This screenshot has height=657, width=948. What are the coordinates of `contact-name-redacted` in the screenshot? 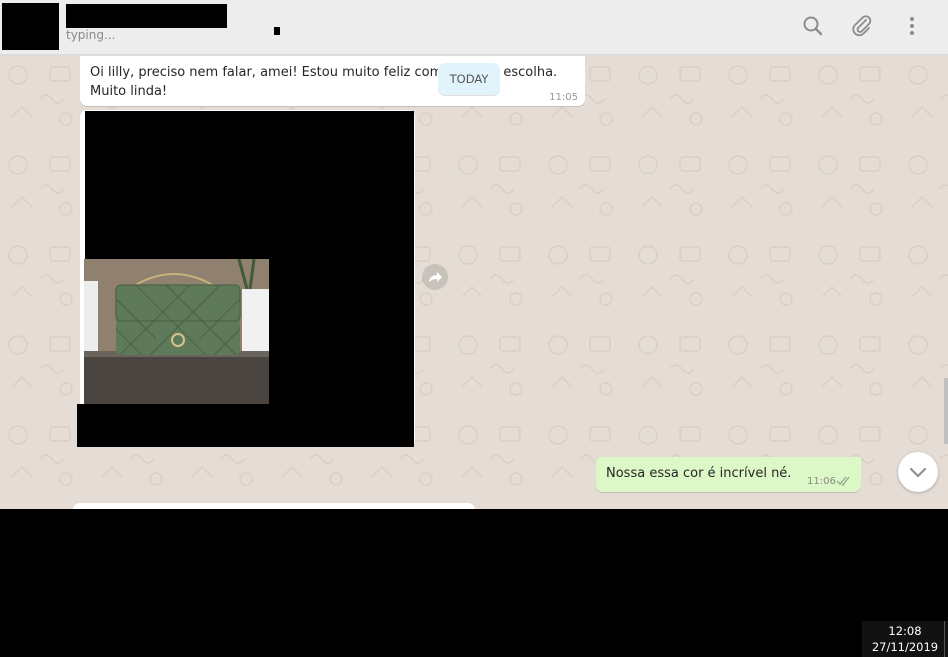 It's located at (146, 16).